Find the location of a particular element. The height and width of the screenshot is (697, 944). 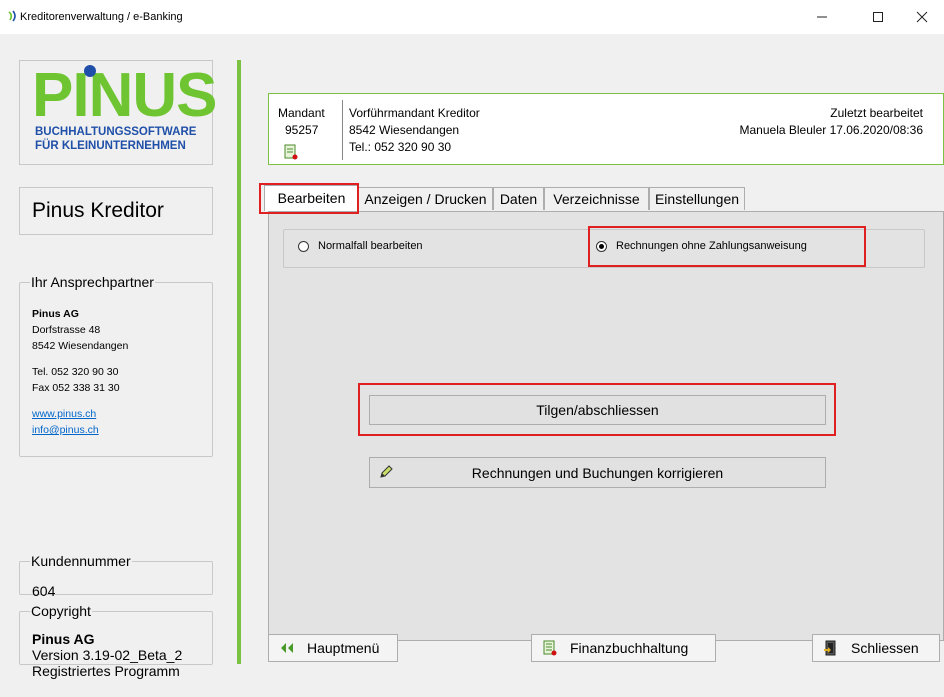

radio-normalfall-label: Normalfall bearbeiten is located at coordinates (370, 246).